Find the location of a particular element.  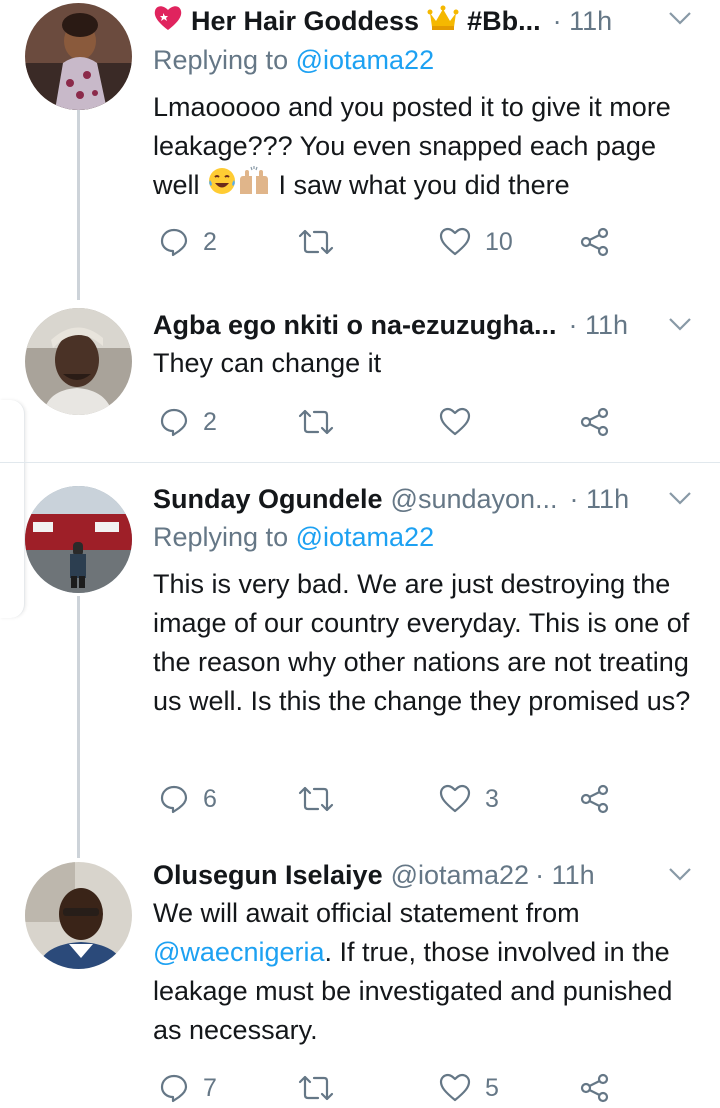

reply-button: 6 is located at coordinates (188, 799).